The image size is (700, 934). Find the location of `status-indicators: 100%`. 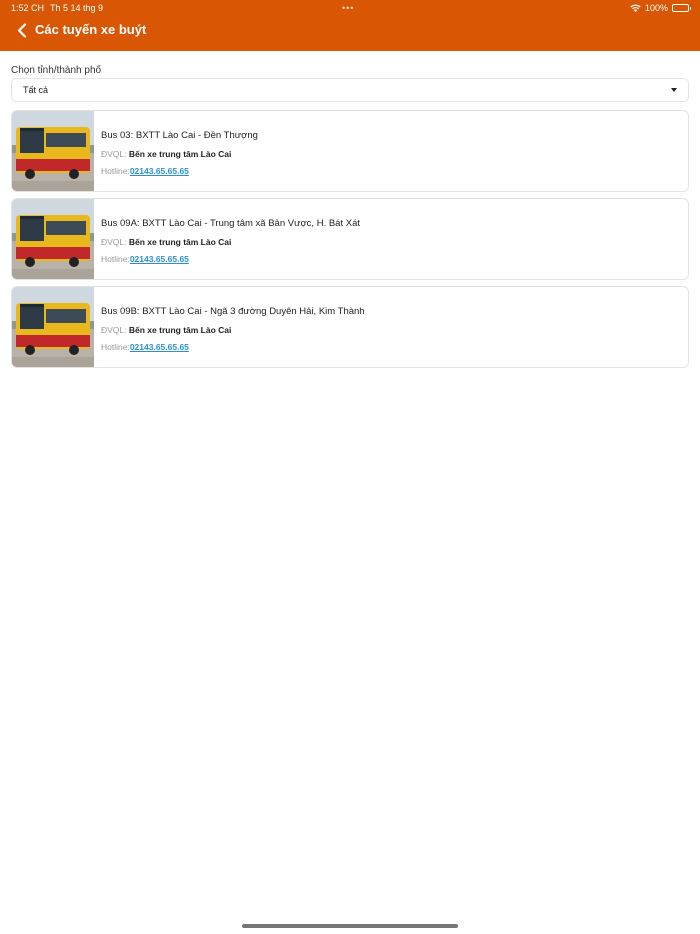

status-indicators: 100% is located at coordinates (660, 8).